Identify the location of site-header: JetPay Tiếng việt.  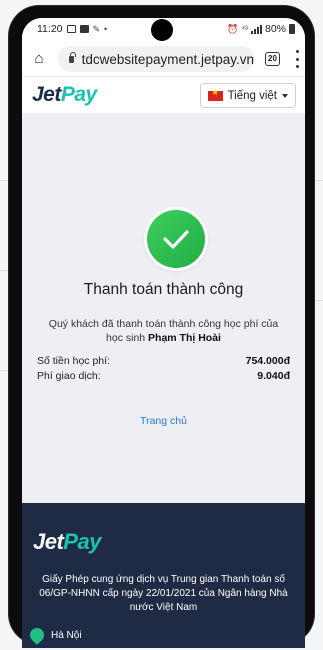
(163, 95).